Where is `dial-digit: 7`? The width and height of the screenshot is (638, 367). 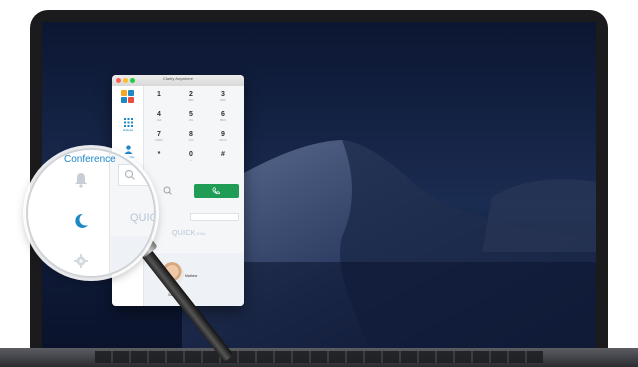 dial-digit: 7 is located at coordinates (159, 134).